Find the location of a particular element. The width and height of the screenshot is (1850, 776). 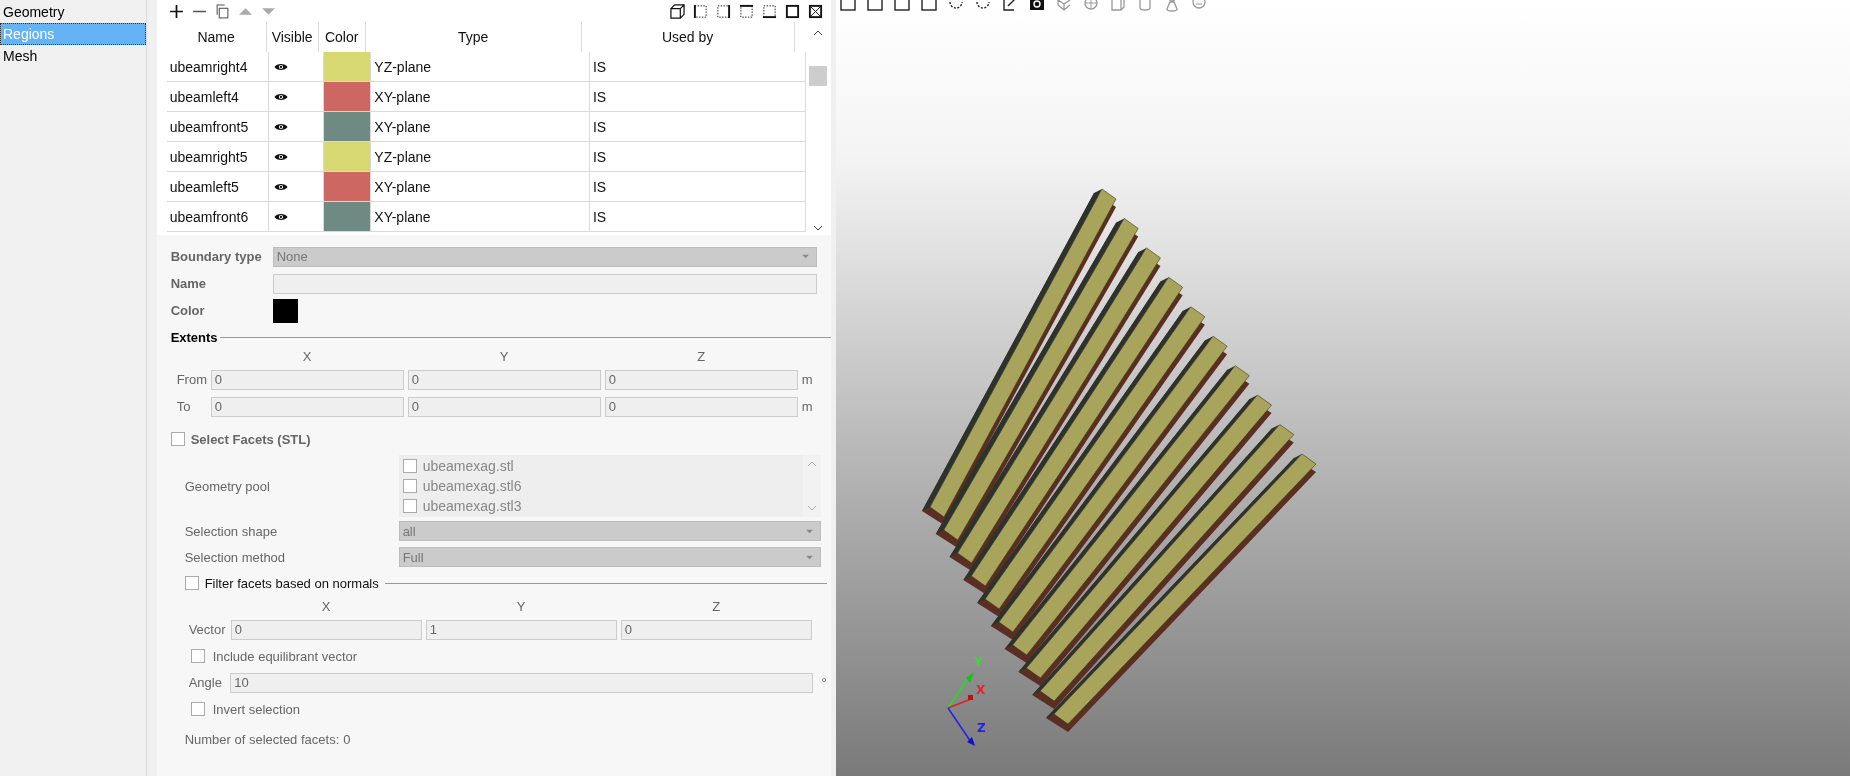

count-label: Number of selected facets: is located at coordinates (262, 739).